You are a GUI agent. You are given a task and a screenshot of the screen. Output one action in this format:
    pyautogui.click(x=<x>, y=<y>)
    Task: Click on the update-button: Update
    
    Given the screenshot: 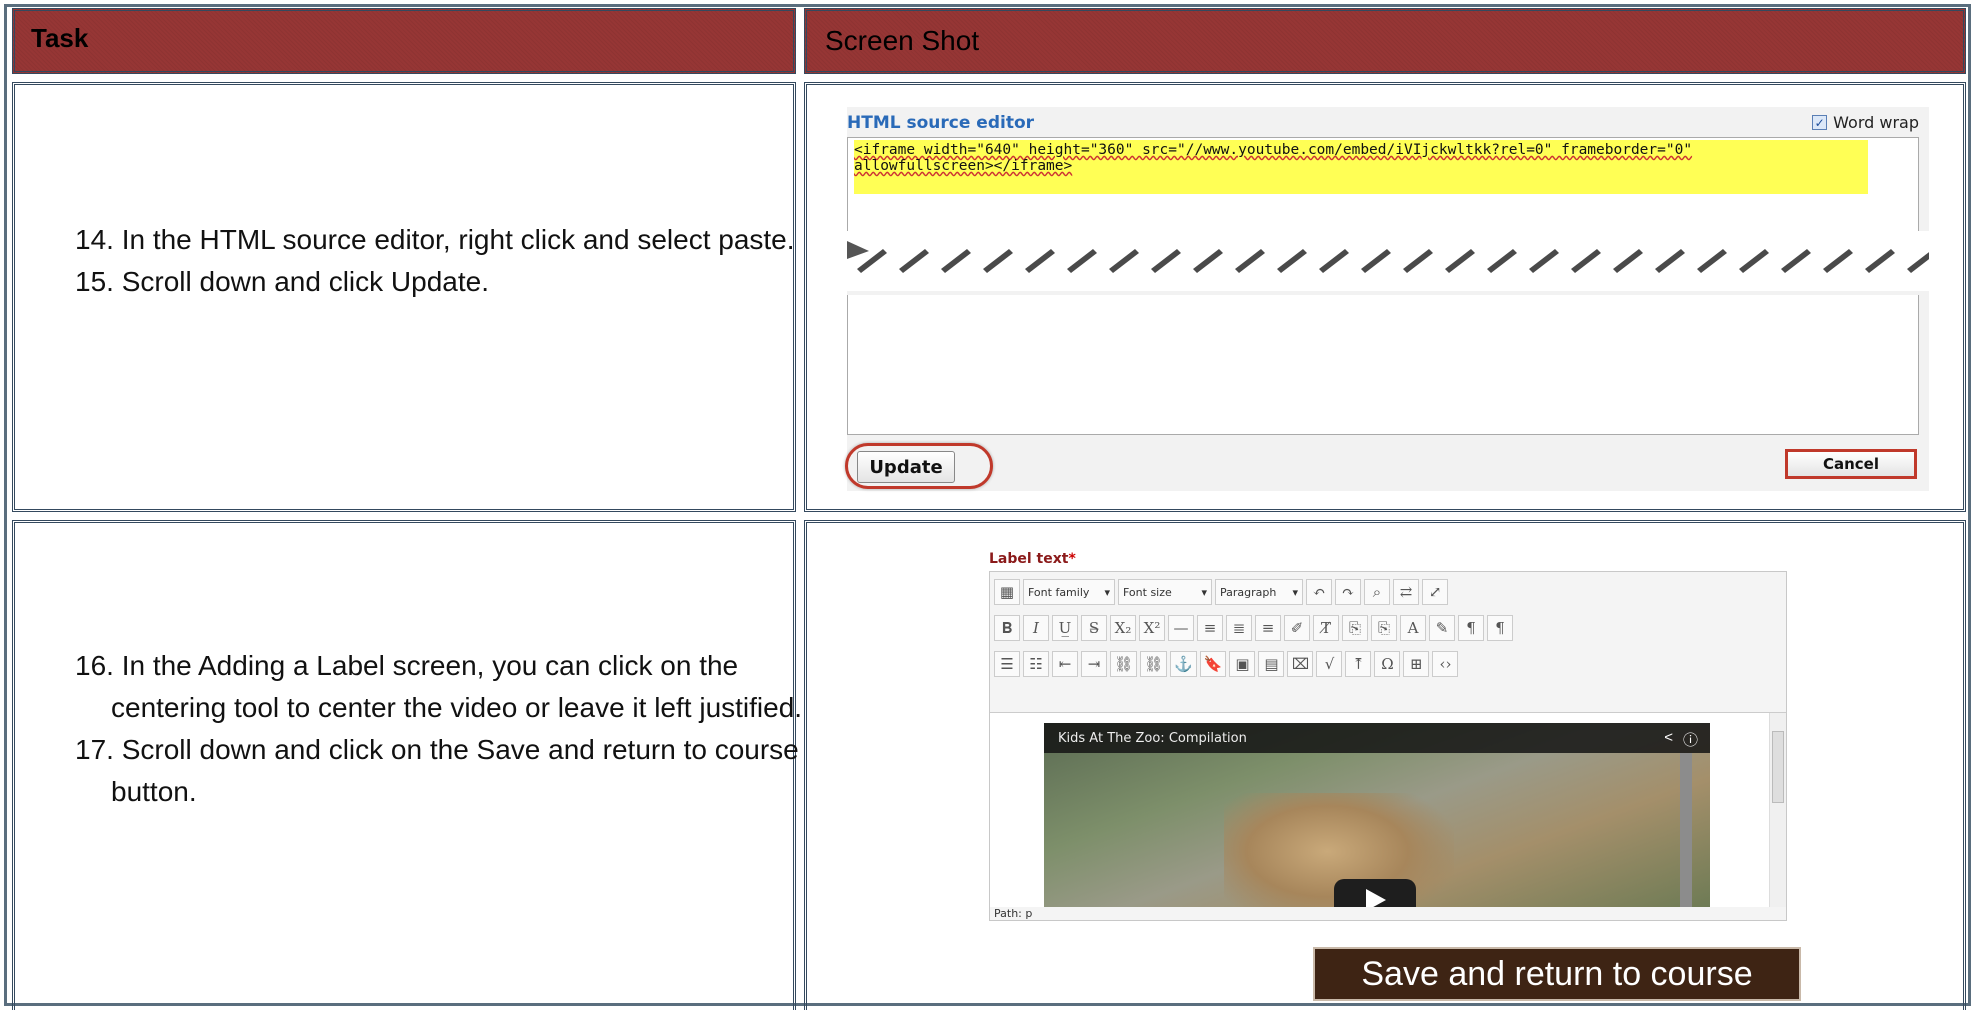 What is the action you would take?
    pyautogui.click(x=906, y=467)
    